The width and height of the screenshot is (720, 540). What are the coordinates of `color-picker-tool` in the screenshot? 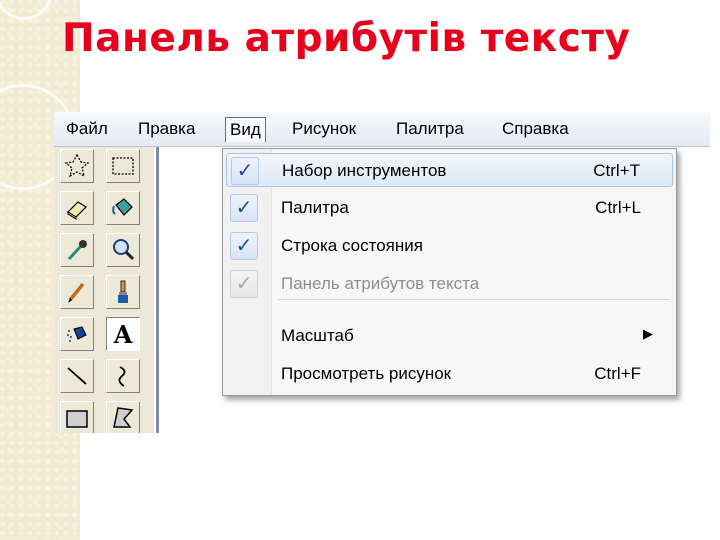 It's located at (77, 250).